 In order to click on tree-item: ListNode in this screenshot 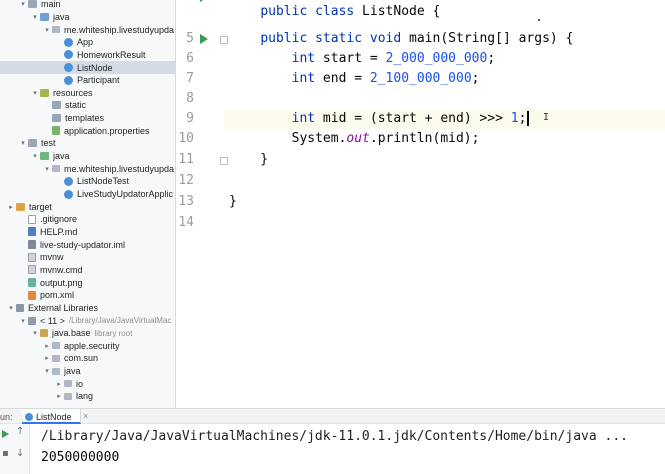, I will do `click(87, 67)`.